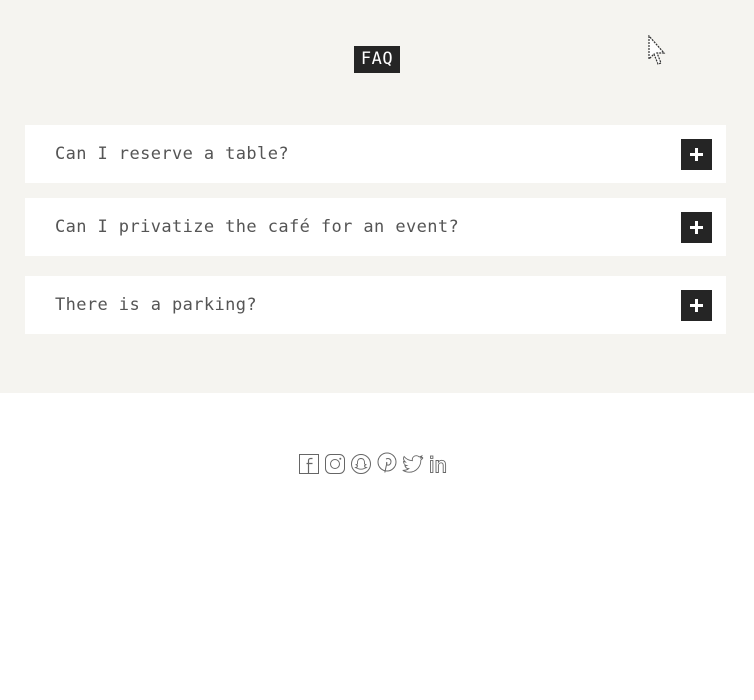 This screenshot has width=754, height=700. Describe the element at coordinates (361, 464) in the screenshot. I see `snapchat-icon` at that location.